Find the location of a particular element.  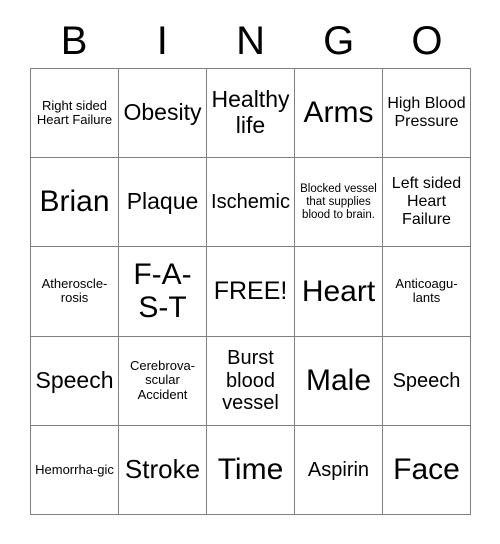

bingo-cell: Time is located at coordinates (251, 470).